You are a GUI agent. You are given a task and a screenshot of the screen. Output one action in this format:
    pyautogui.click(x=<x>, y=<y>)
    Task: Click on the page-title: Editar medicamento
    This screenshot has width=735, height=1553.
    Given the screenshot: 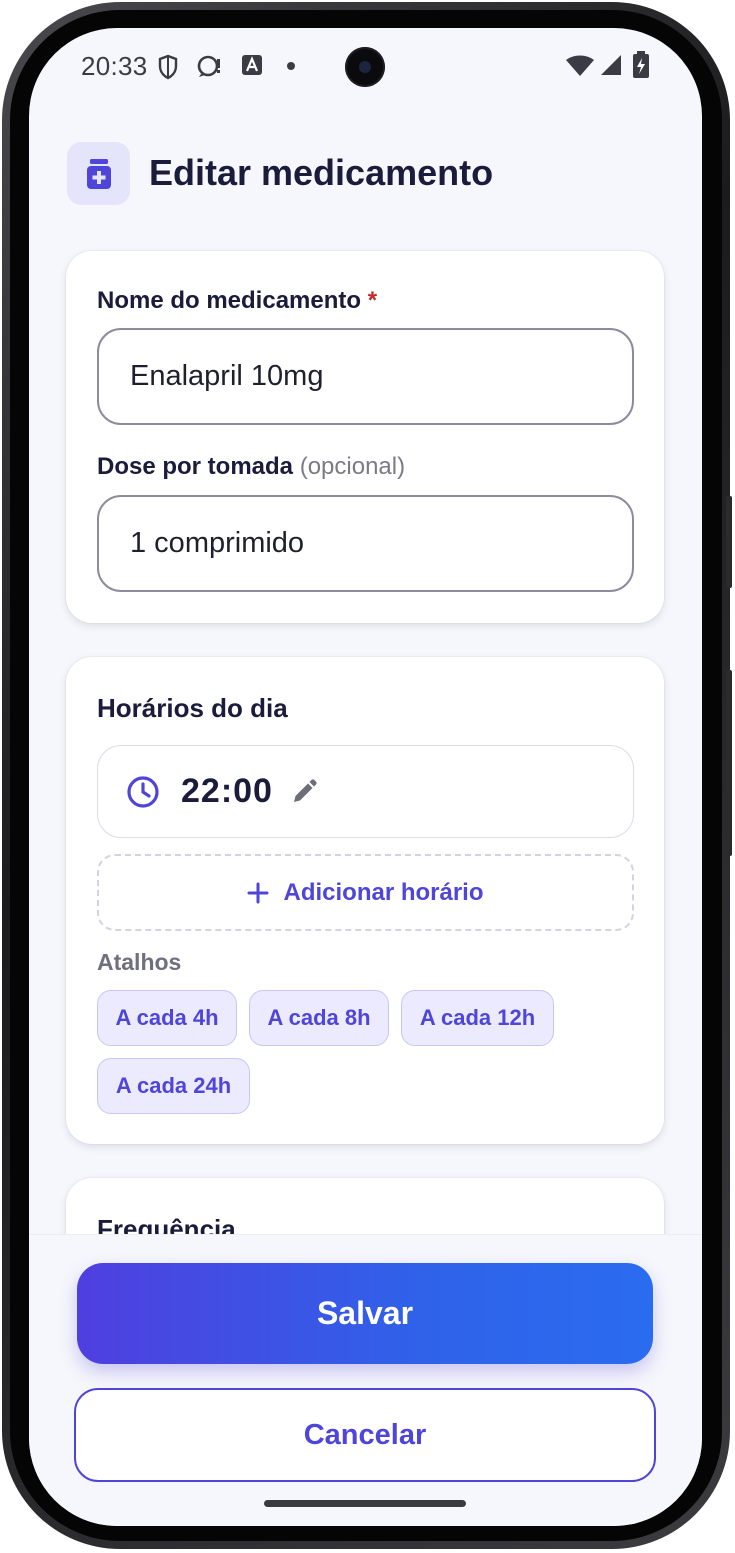 What is the action you would take?
    pyautogui.click(x=321, y=172)
    